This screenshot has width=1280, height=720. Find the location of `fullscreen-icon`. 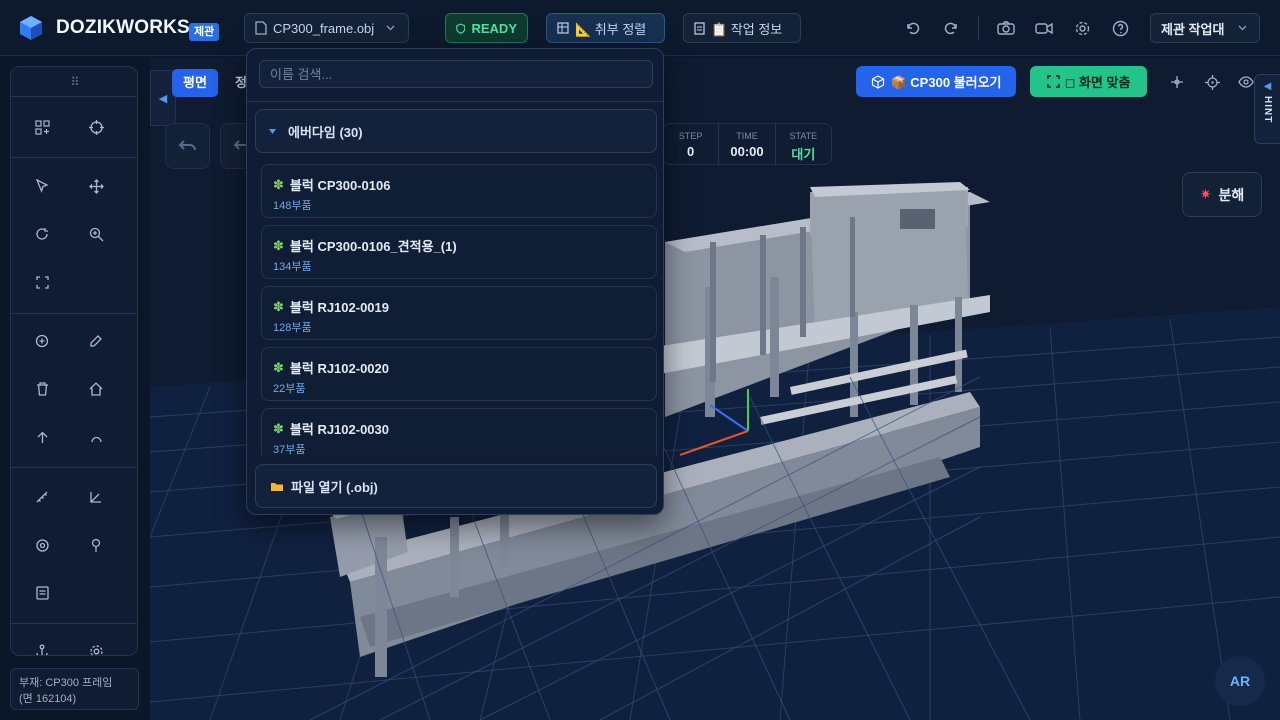

fullscreen-icon is located at coordinates (42, 282).